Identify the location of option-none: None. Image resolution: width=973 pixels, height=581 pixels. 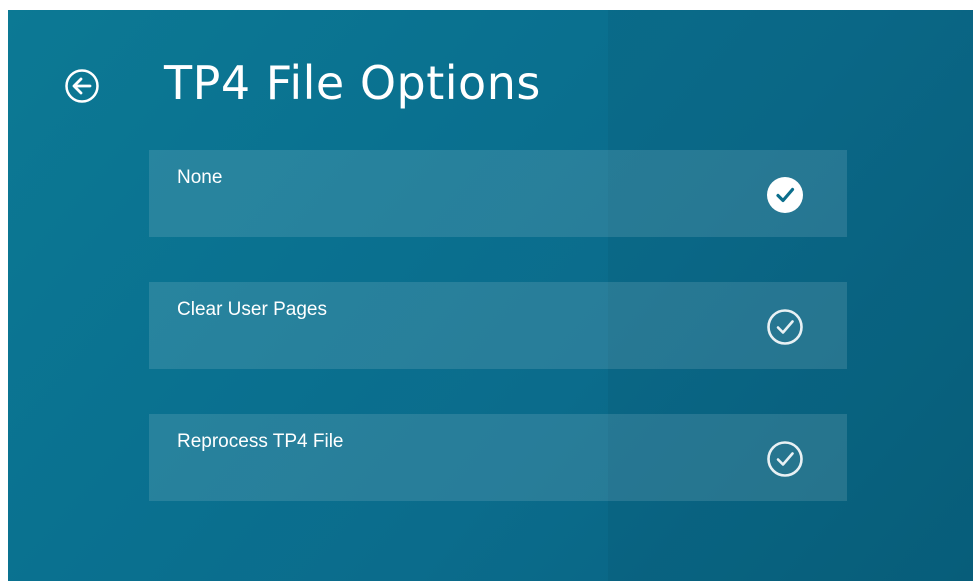
(498, 193).